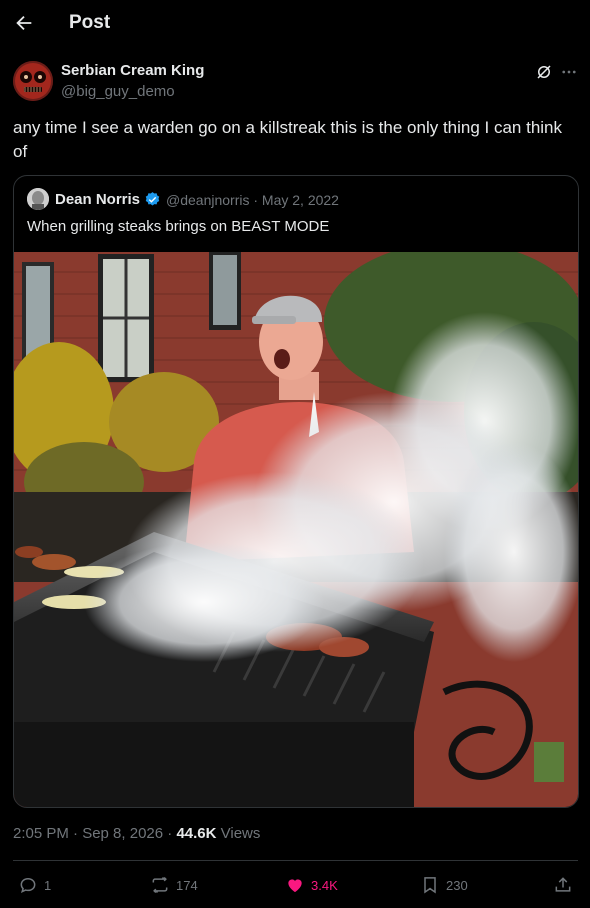  Describe the element at coordinates (160, 885) in the screenshot. I see `repost-icon` at that location.